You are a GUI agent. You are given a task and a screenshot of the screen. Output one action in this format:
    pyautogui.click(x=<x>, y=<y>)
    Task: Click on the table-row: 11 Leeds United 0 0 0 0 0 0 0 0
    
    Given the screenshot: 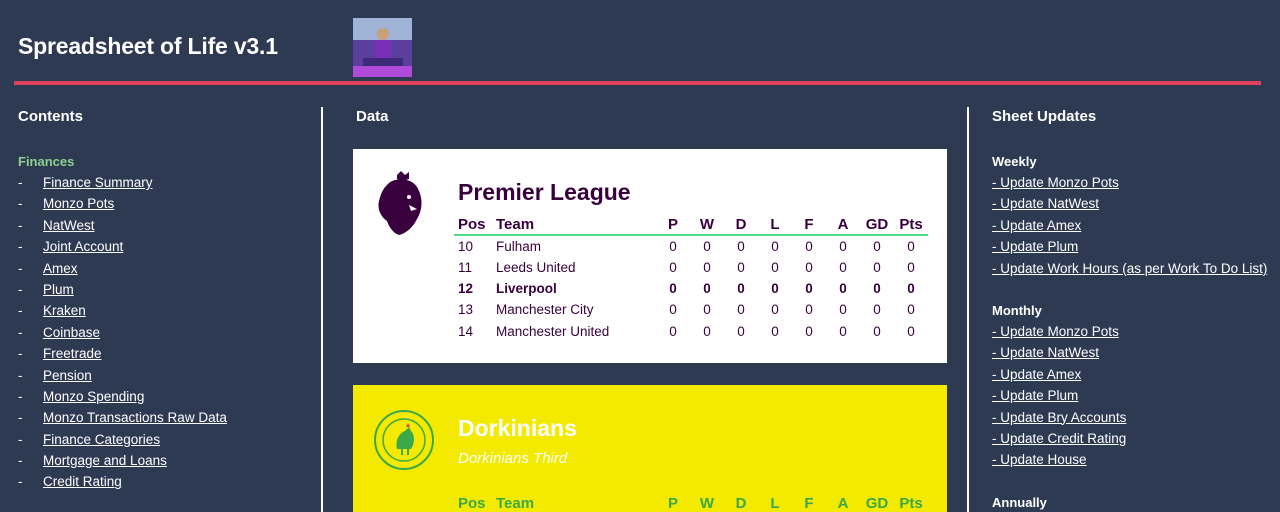 What is the action you would take?
    pyautogui.click(x=691, y=266)
    